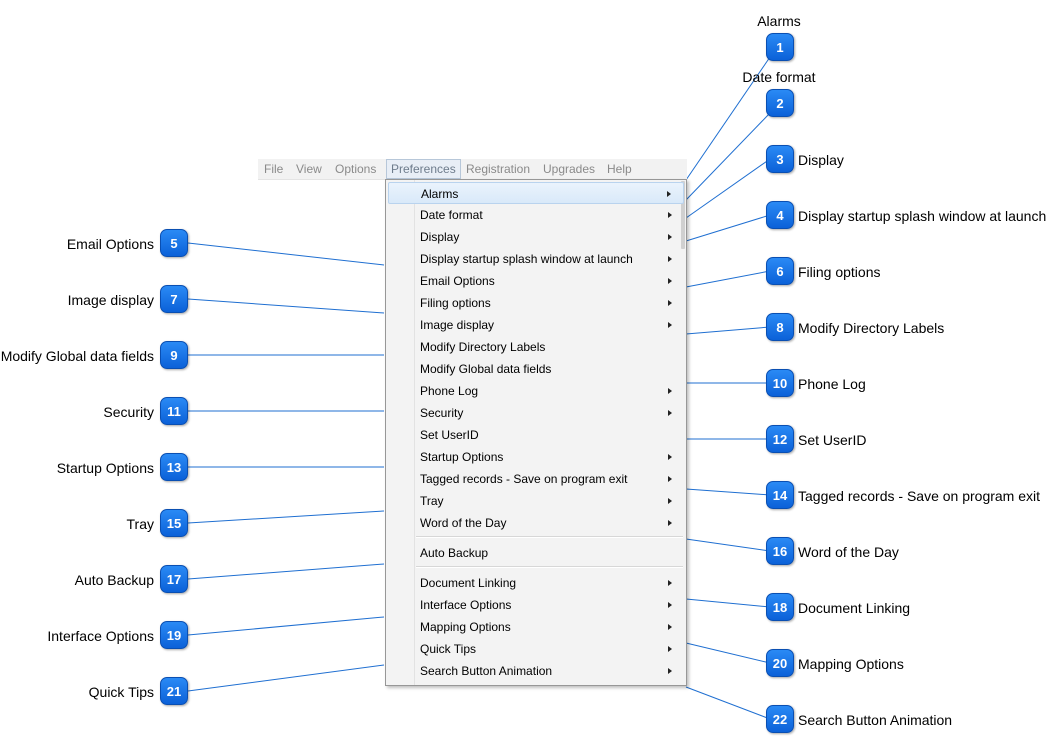 Image resolution: width=1046 pixels, height=744 pixels. I want to click on menu-item-modify-directory-labels: Modify Directory Labels, so click(536, 347).